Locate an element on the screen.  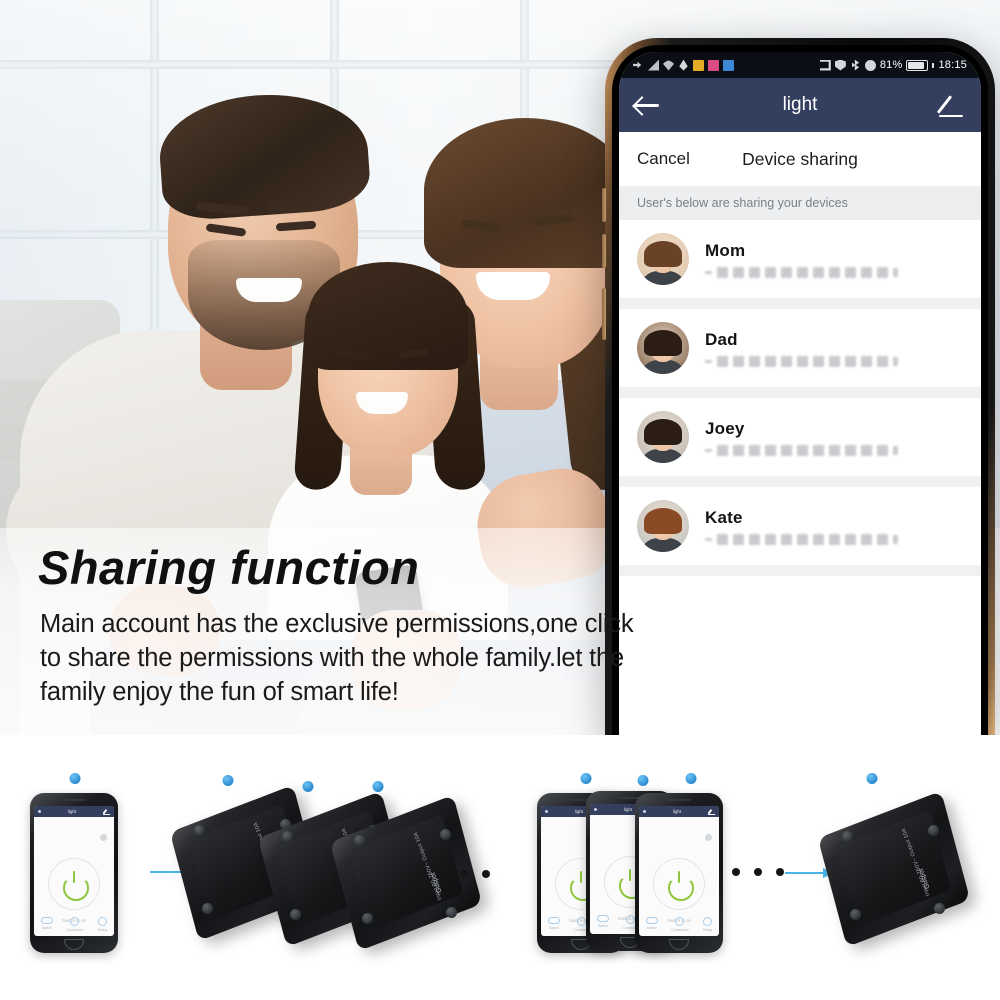
battery-percent: 81% is located at coordinates (891, 65).